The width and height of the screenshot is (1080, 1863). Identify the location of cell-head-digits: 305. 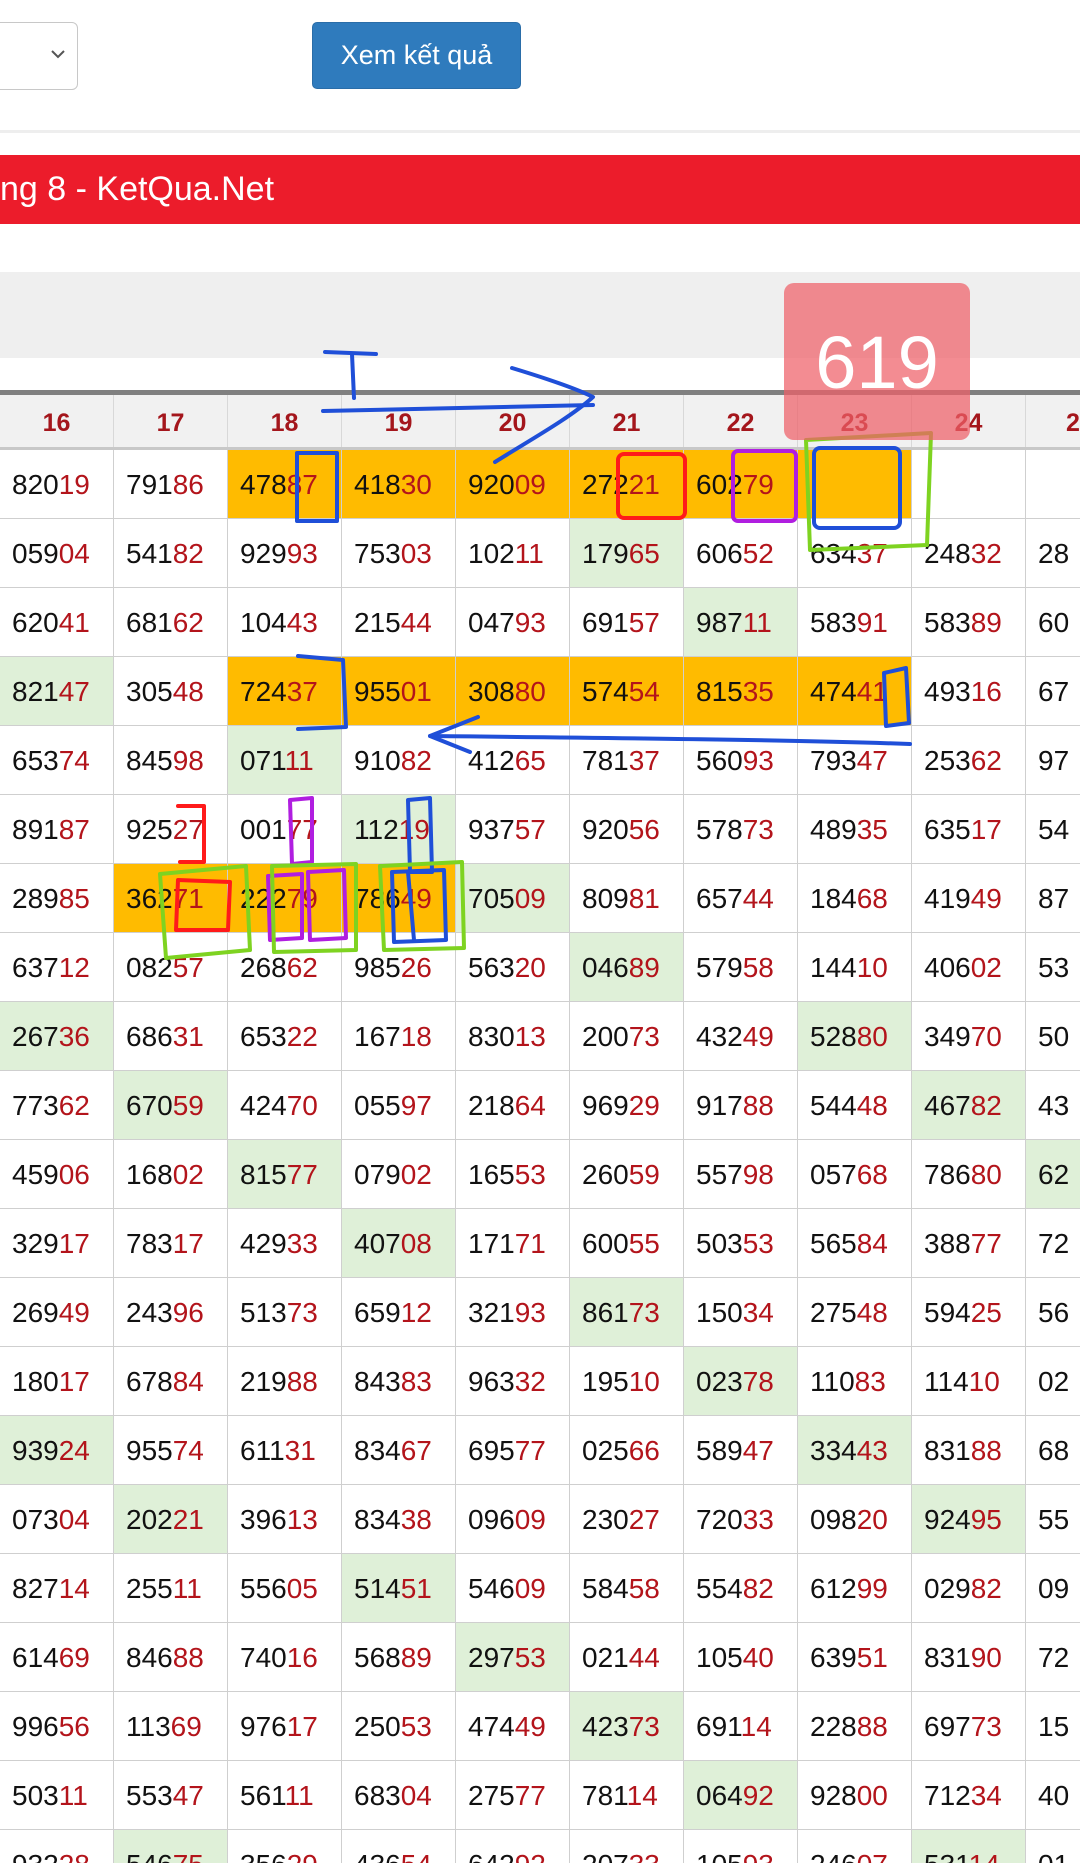
(149, 691).